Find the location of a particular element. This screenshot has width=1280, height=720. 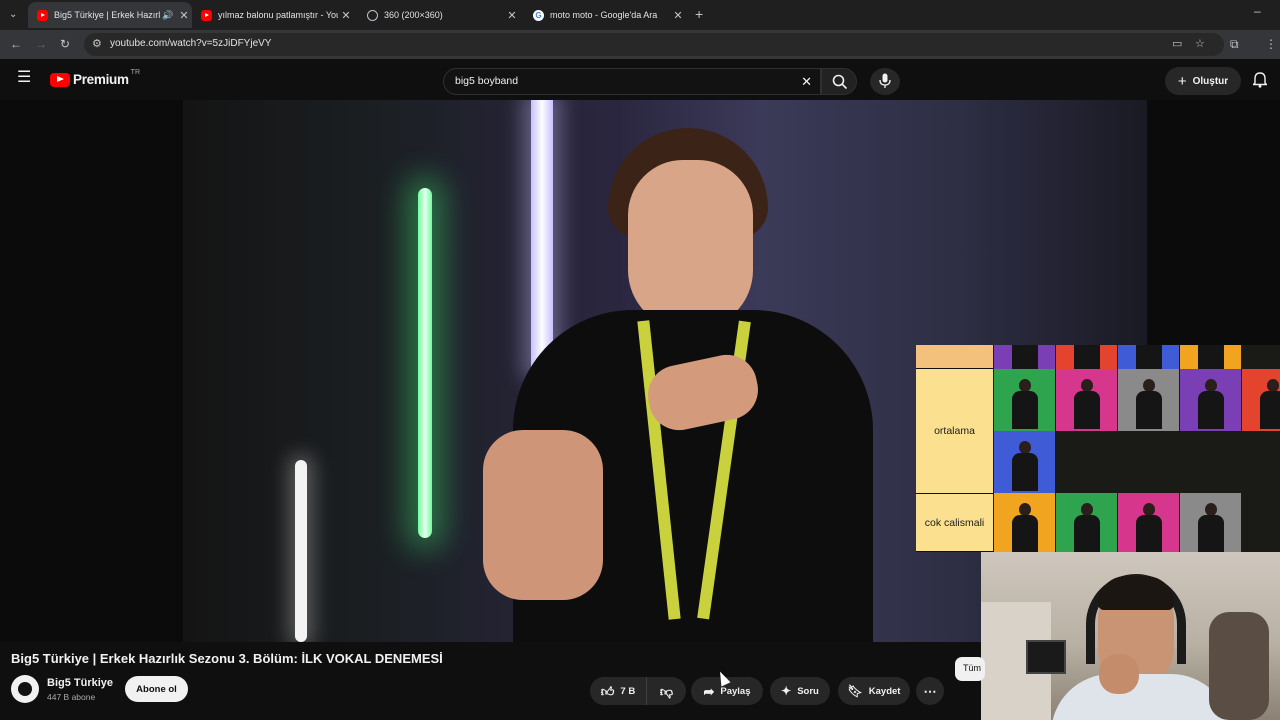

browser-tab-yilmaz: yılmaz balonu patlamıştır - You ✕ is located at coordinates (273, 15).